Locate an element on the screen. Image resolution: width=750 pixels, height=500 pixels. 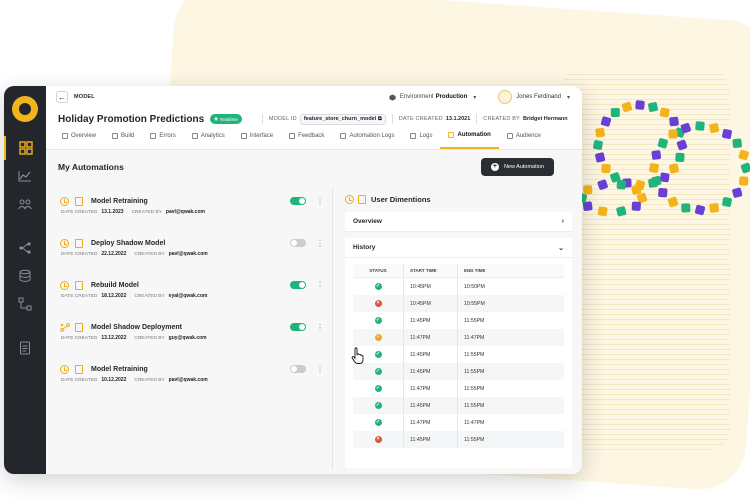
table-row: ✓ 11:47PM 11:47PM is located at coordinates (458, 422).